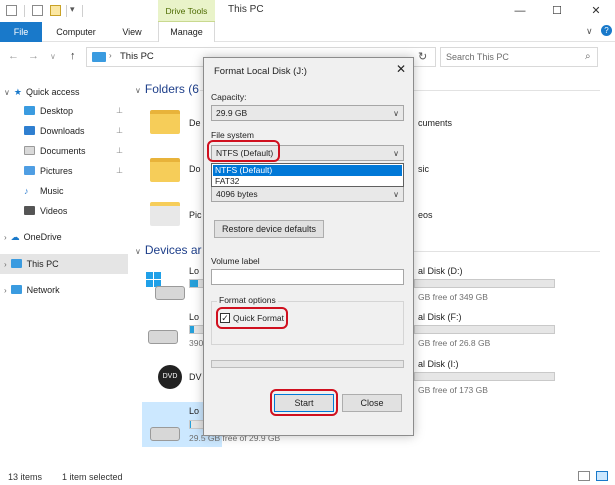 This screenshot has height=485, width=615. What do you see at coordinates (606, 30) in the screenshot?
I see `help-icon: ?` at bounding box center [606, 30].